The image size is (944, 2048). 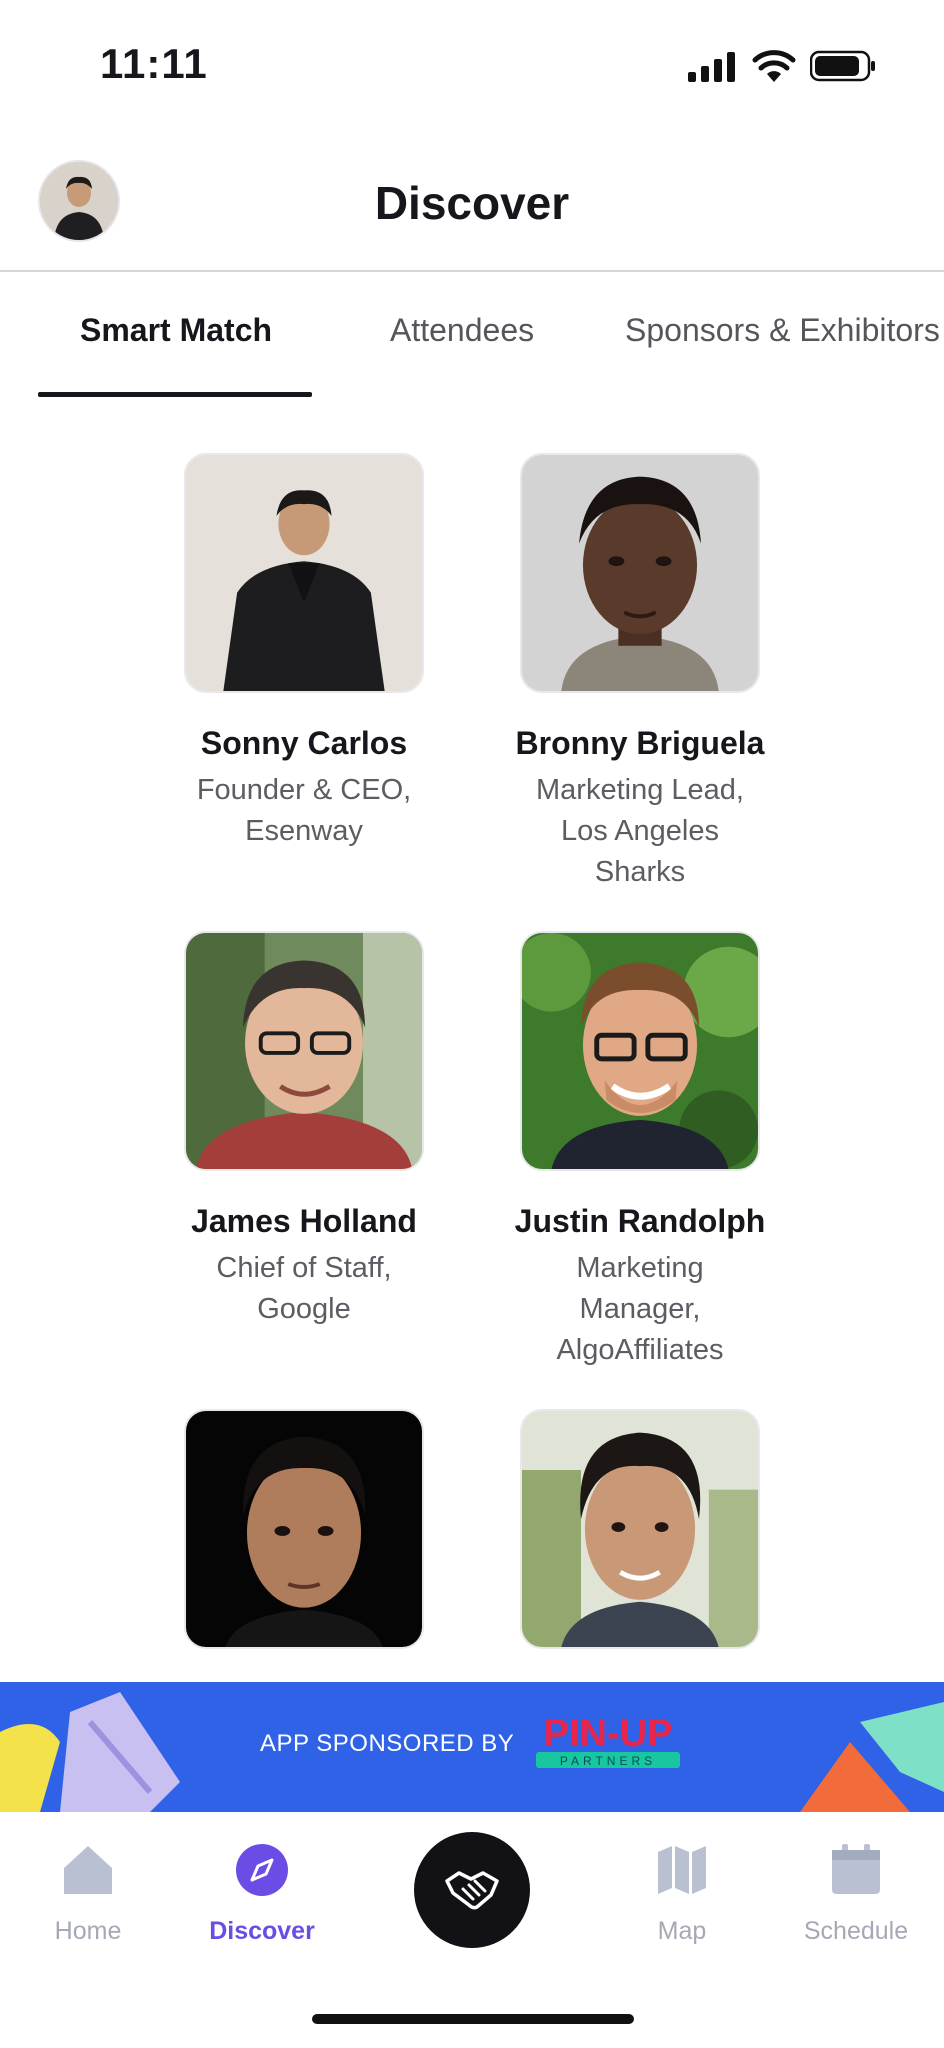 What do you see at coordinates (473, 2019) in the screenshot?
I see `home-indicator` at bounding box center [473, 2019].